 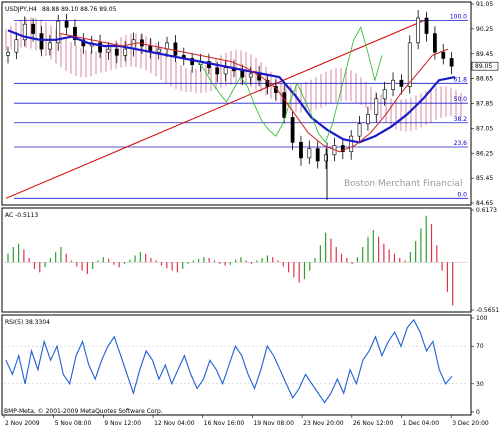 What do you see at coordinates (224, 423) in the screenshot?
I see `x-tick-label: 16 Nov 16:00` at bounding box center [224, 423].